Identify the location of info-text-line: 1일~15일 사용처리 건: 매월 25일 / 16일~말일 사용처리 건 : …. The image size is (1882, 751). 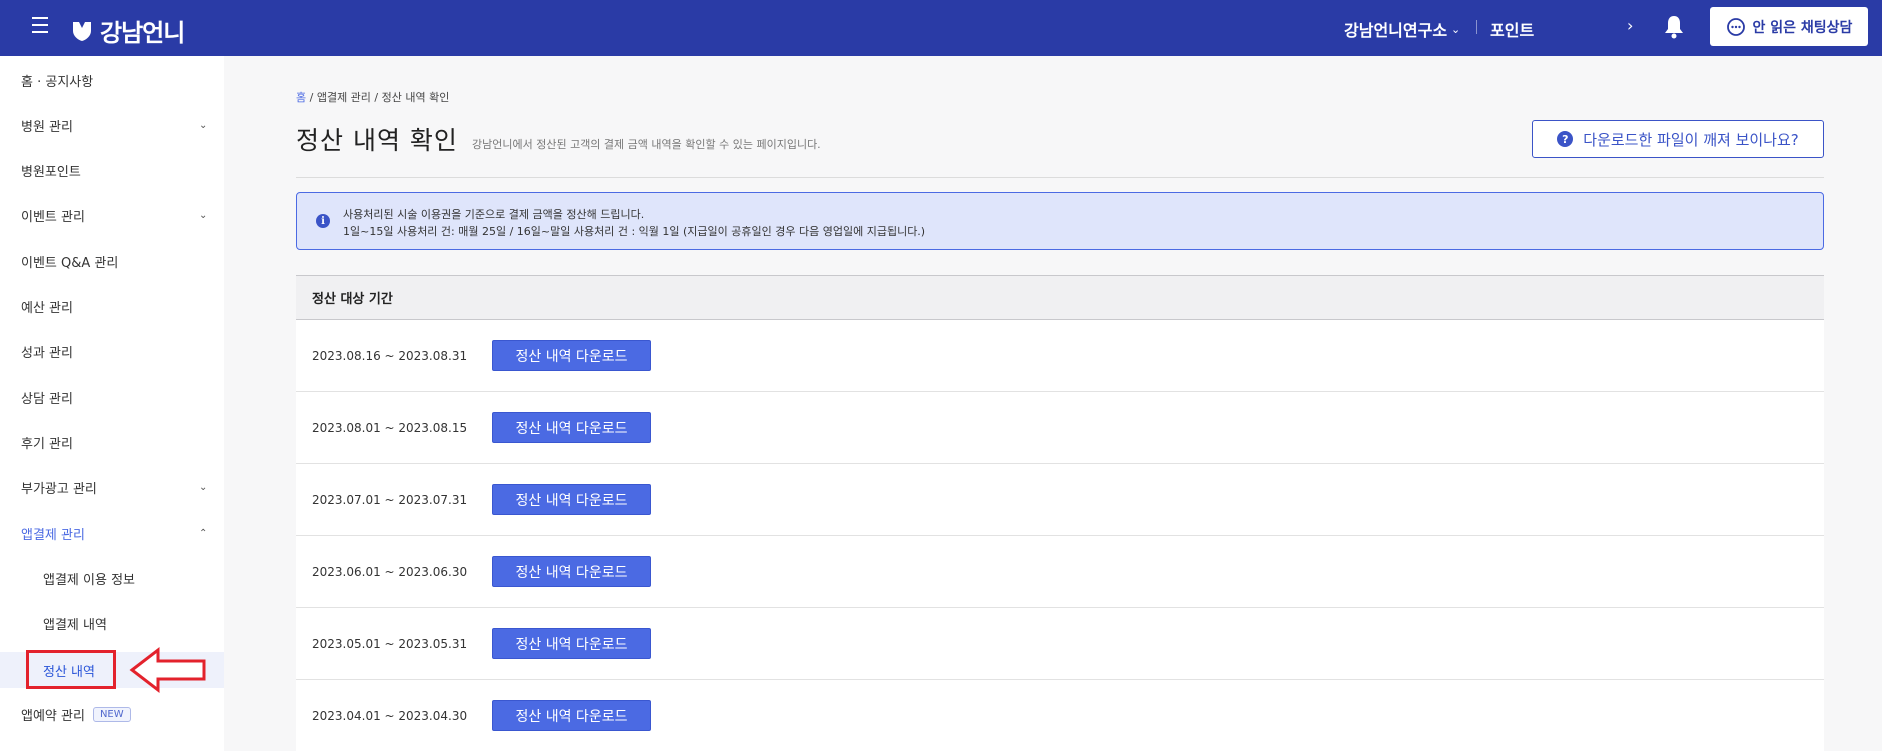
(634, 231).